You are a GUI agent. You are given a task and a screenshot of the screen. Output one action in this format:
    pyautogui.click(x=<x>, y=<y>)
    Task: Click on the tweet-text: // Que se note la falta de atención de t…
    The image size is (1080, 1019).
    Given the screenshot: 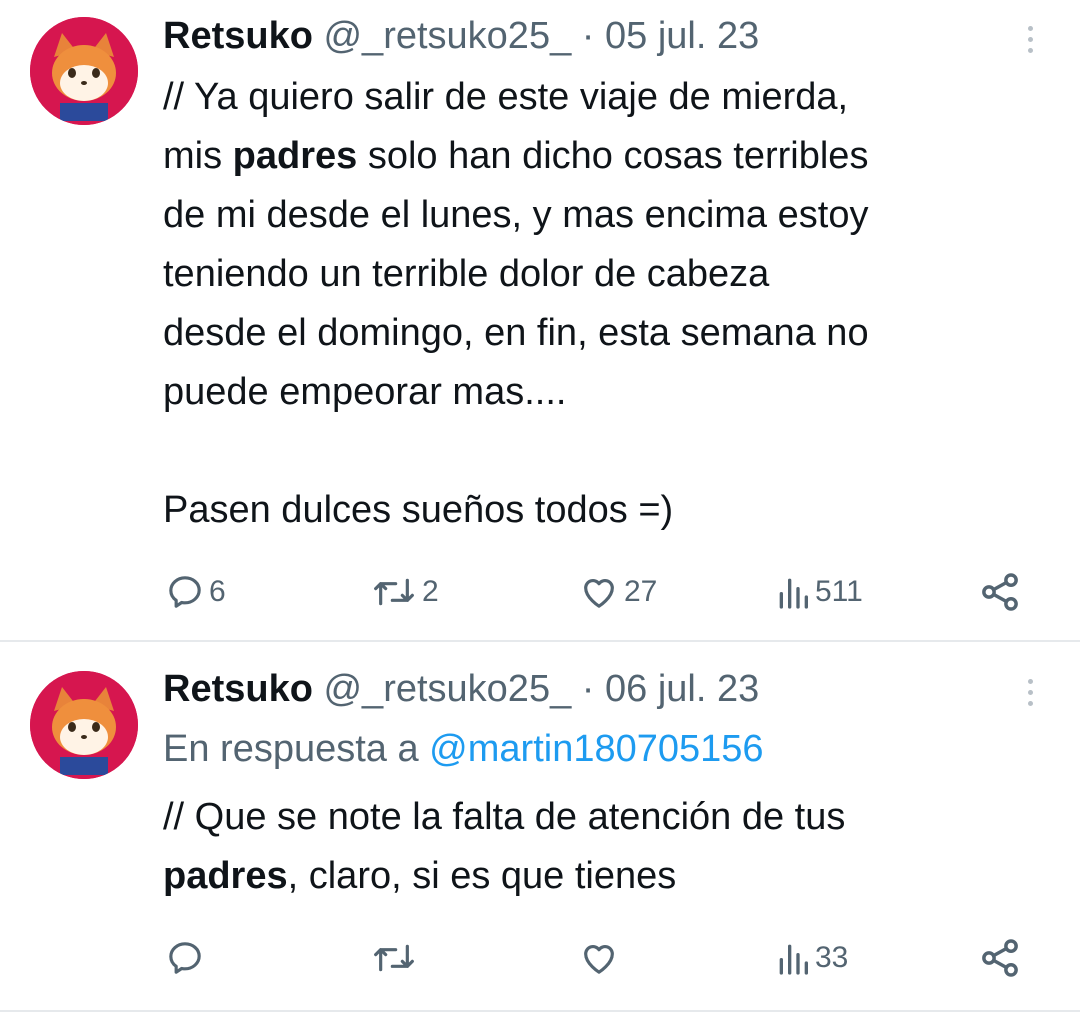 What is the action you would take?
    pyautogui.click(x=504, y=847)
    